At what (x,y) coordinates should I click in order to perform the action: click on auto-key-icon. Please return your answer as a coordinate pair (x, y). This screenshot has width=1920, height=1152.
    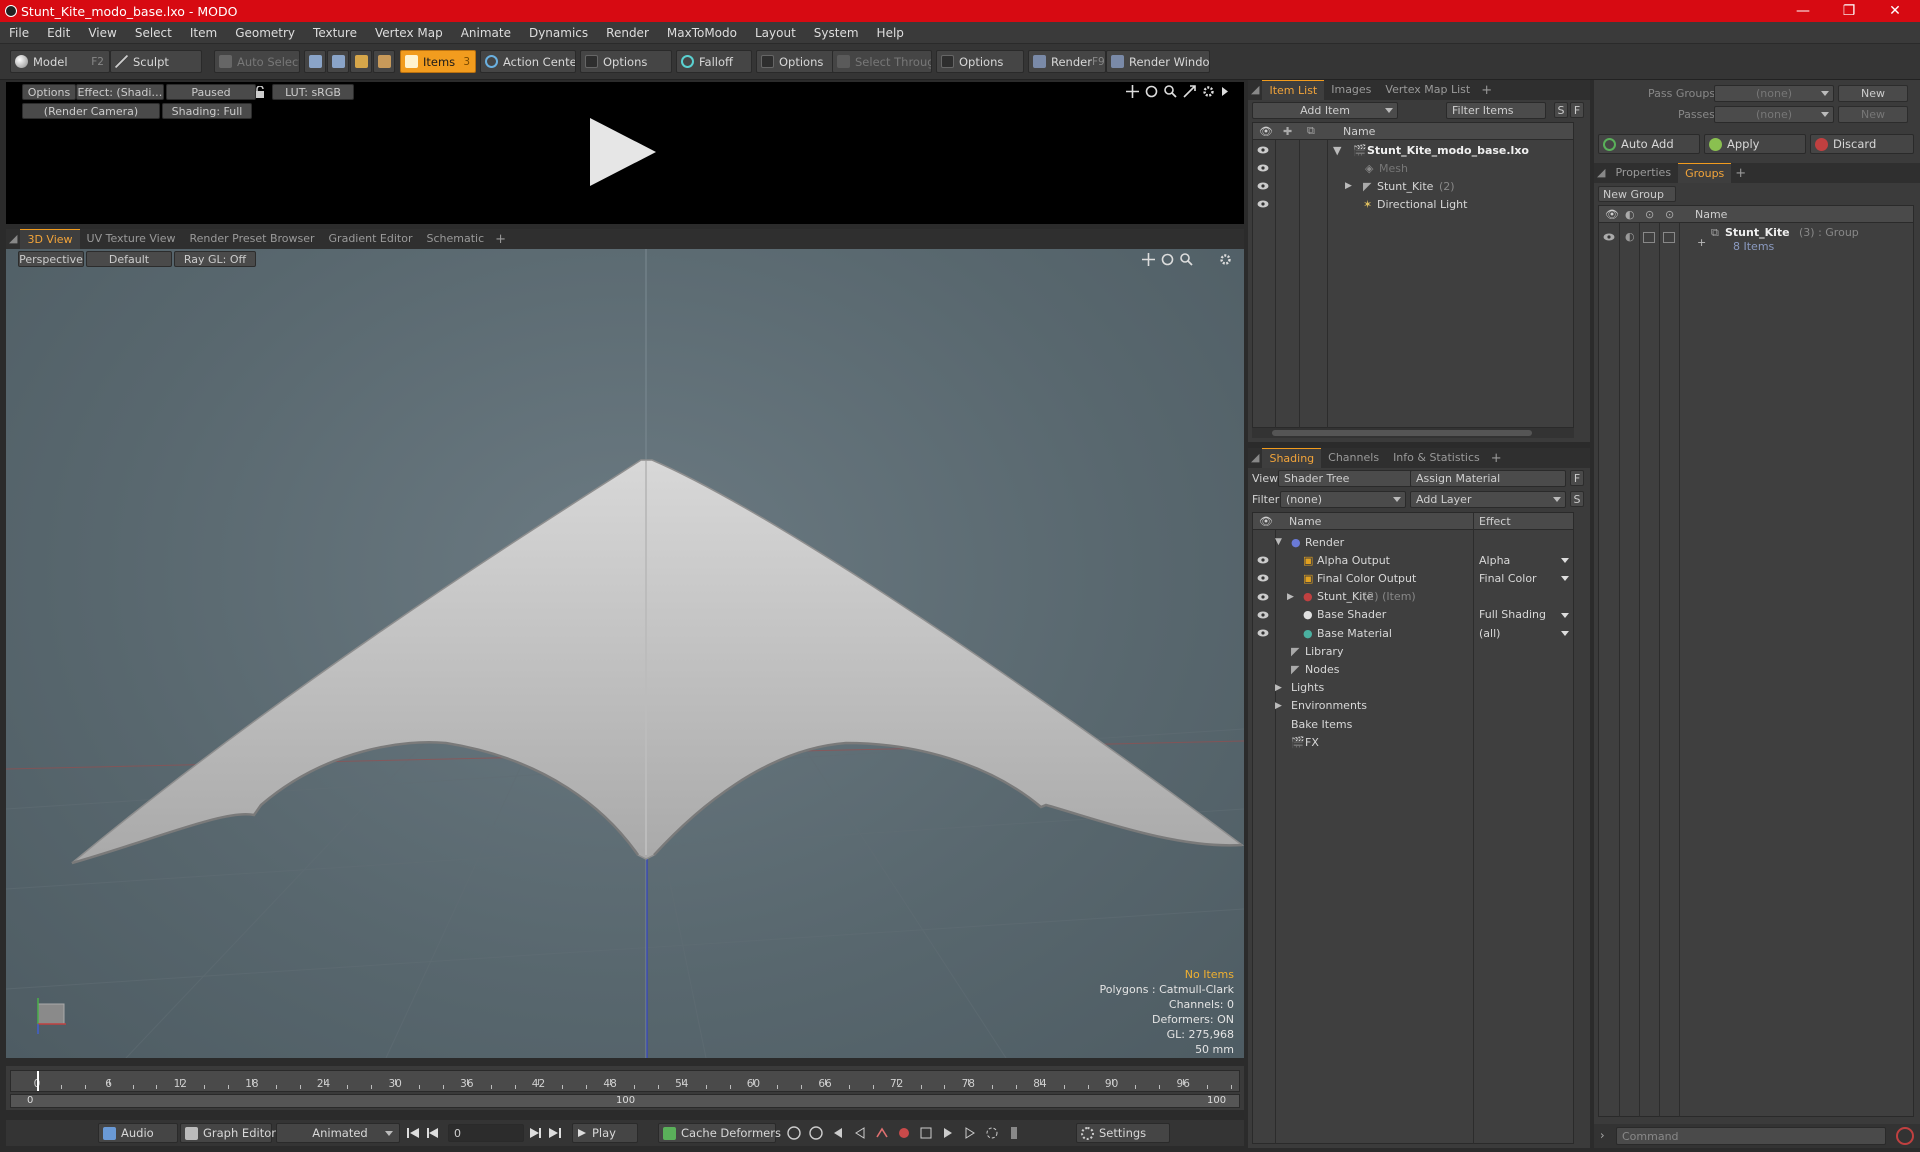
    Looking at the image, I should click on (882, 1133).